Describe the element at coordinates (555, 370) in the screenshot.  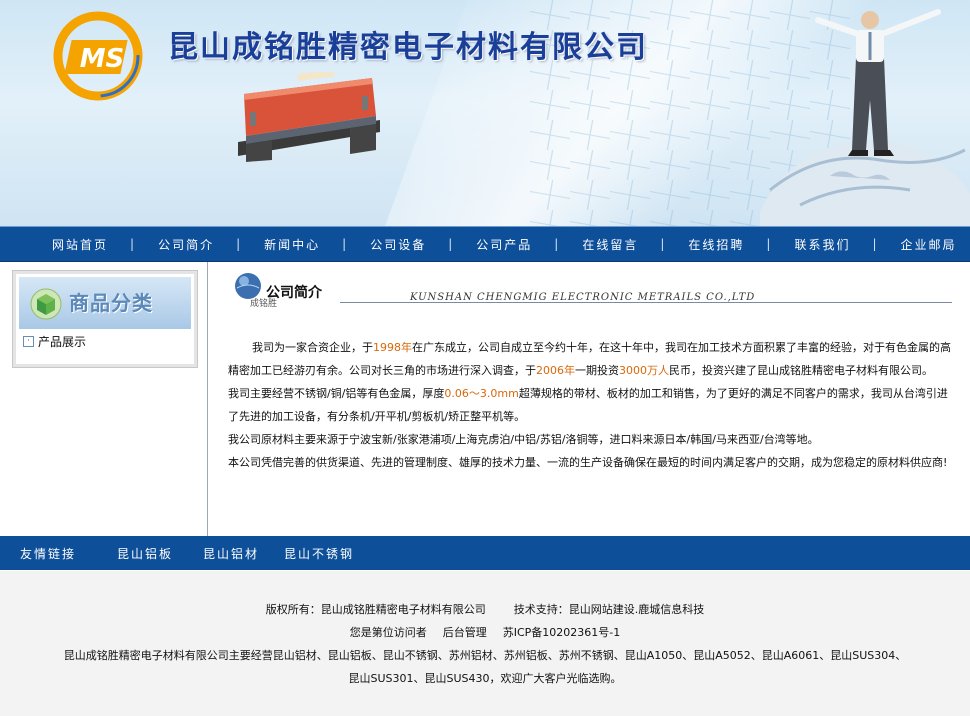
I see `intro-highlight: 2006年` at that location.